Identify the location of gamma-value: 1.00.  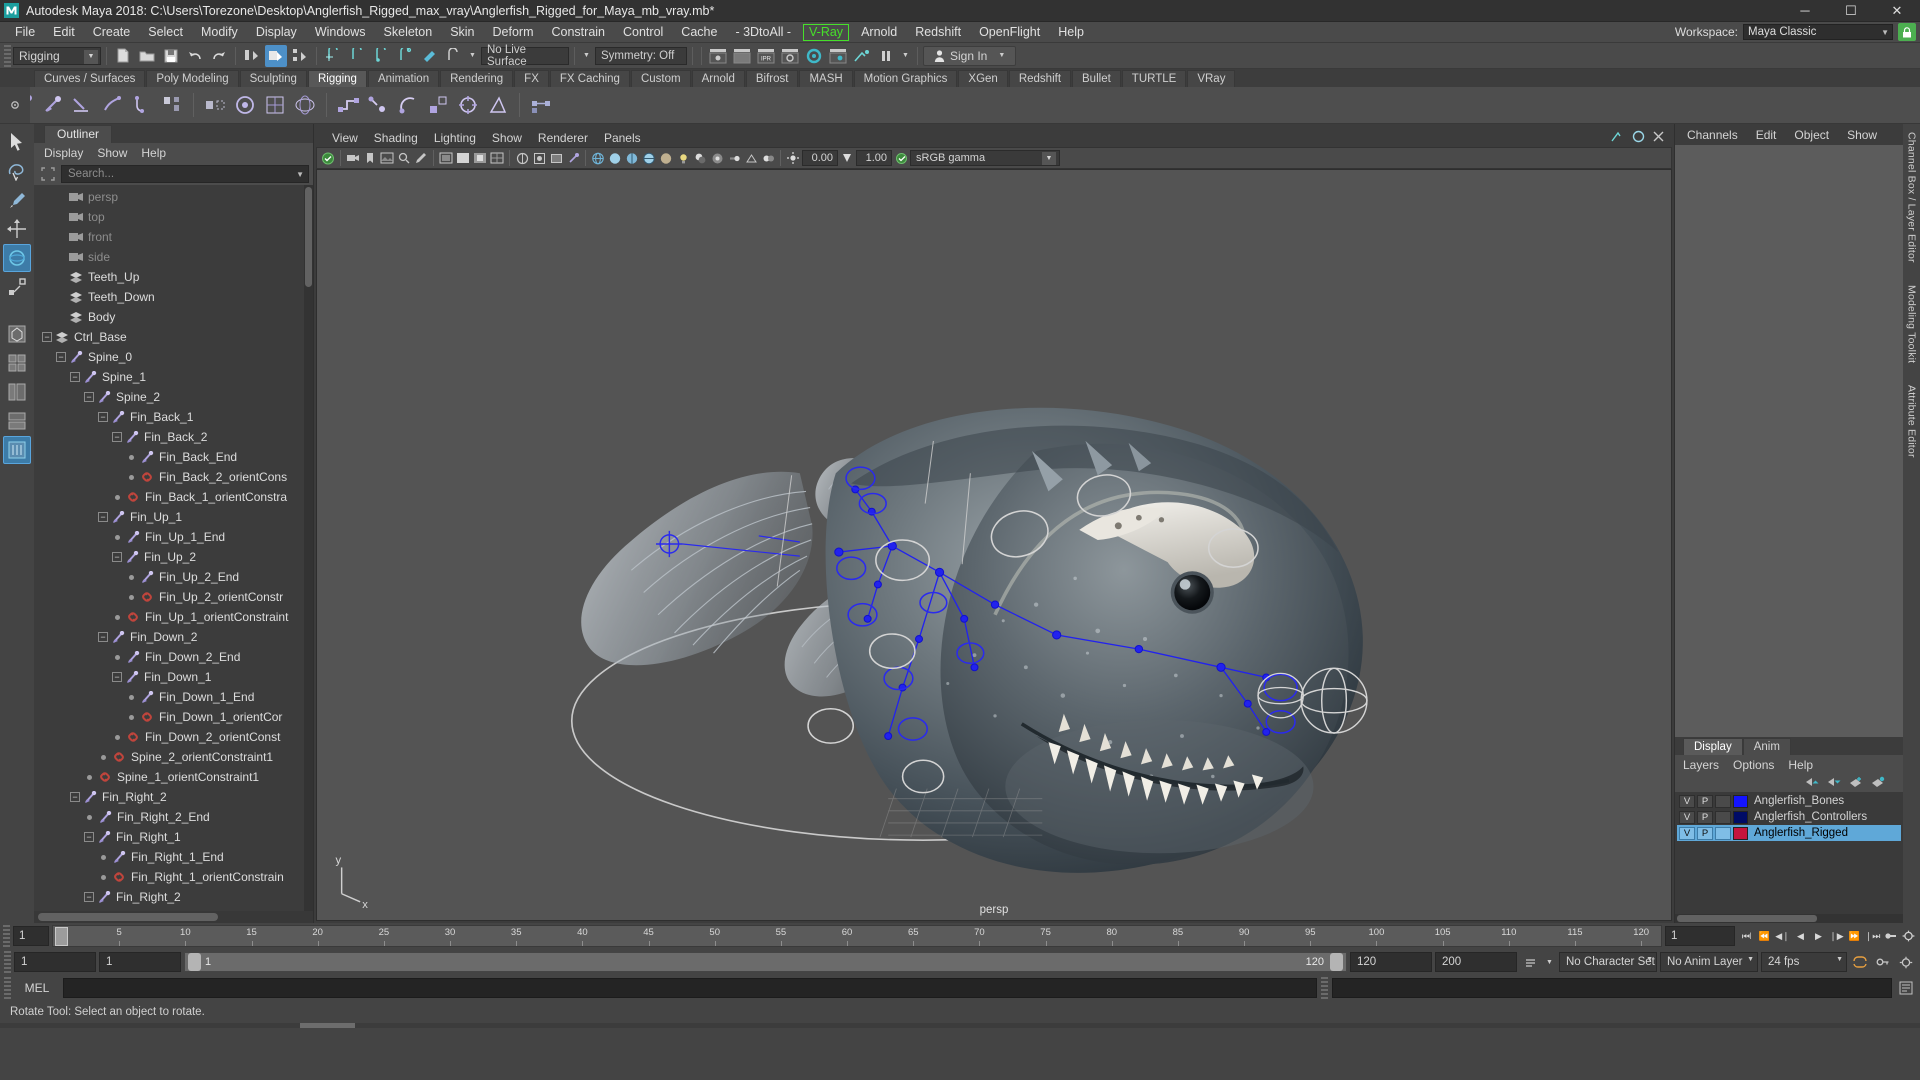
(874, 158).